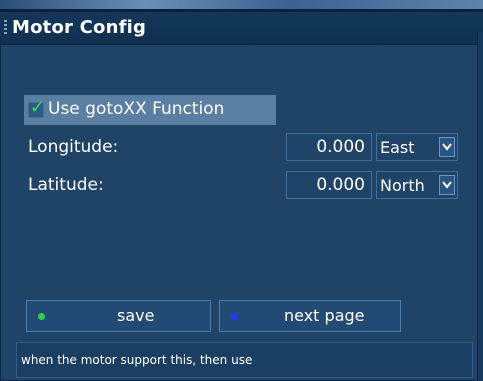 Image resolution: width=483 pixels, height=381 pixels. What do you see at coordinates (73, 147) in the screenshot?
I see `longitude-label: Longitude:` at bounding box center [73, 147].